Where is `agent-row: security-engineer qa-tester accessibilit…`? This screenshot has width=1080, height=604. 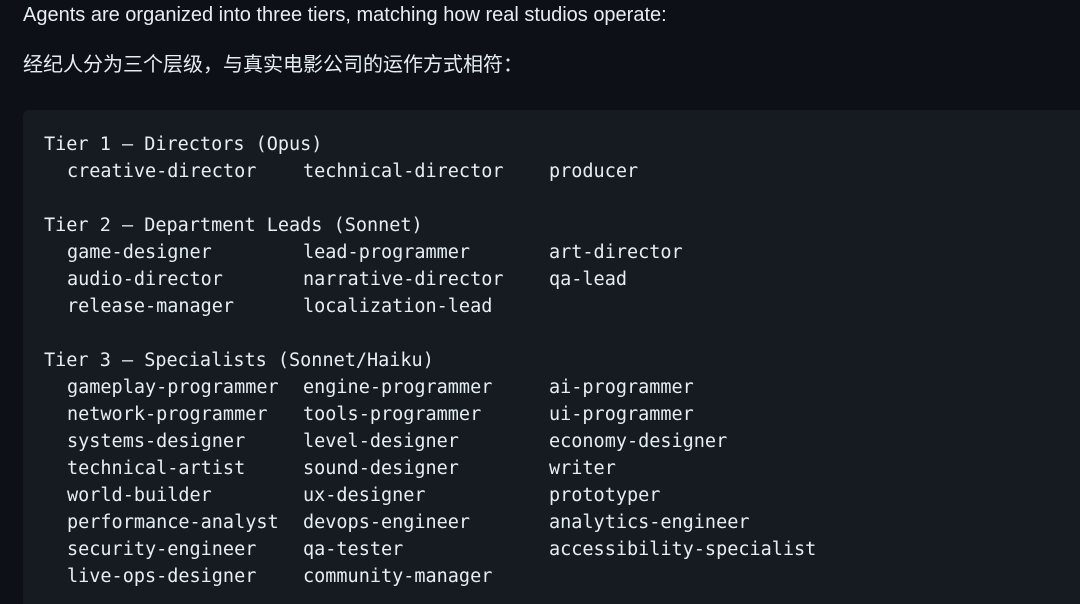
agent-row: security-engineer qa-tester accessibilit… is located at coordinates (430, 549).